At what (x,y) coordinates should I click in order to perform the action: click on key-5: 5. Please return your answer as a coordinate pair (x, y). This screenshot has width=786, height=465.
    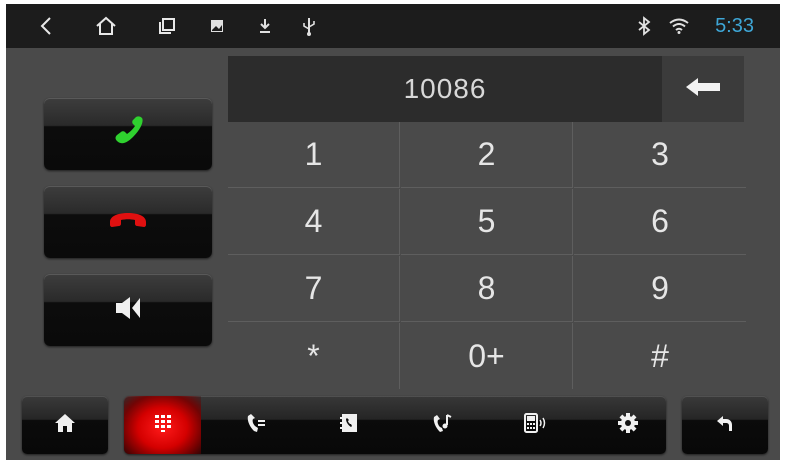
    Looking at the image, I should click on (487, 222).